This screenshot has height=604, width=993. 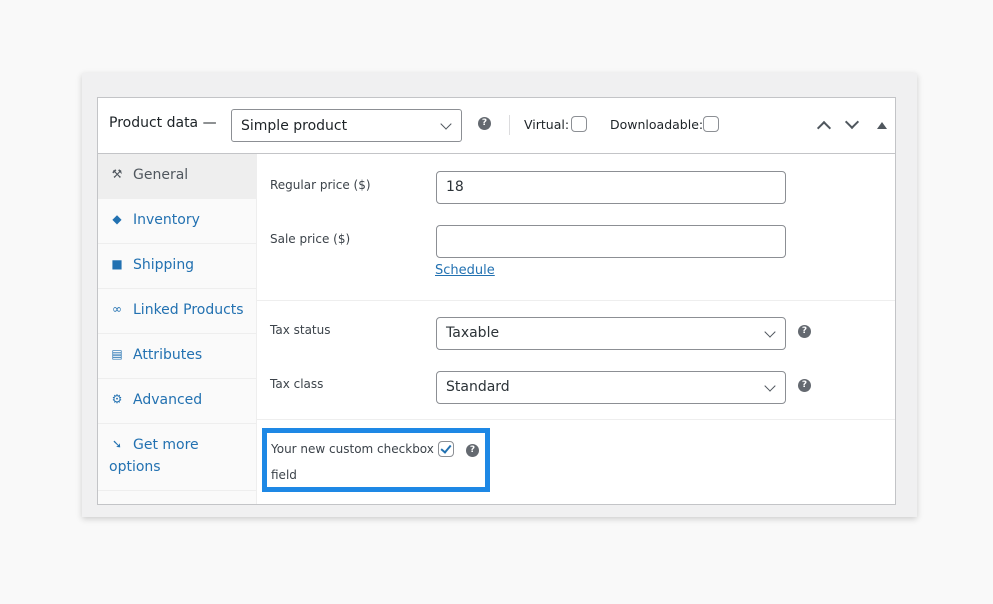 I want to click on tab-linked-products: ∞ Linked Products, so click(x=177, y=311).